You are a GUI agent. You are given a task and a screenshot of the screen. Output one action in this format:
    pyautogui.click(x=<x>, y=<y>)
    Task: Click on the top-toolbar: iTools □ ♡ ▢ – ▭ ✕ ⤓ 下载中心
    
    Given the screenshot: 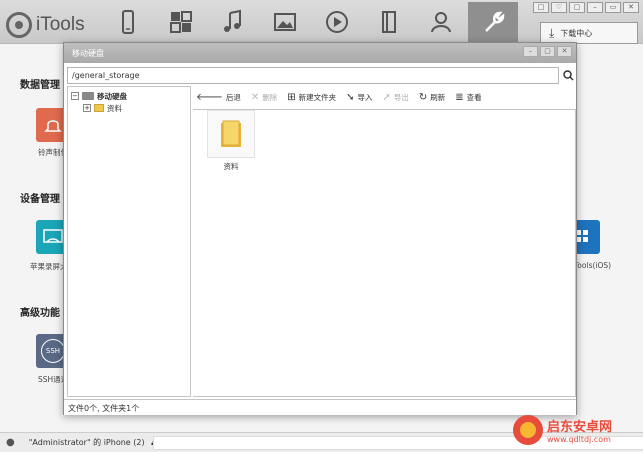 What is the action you would take?
    pyautogui.click(x=321, y=22)
    